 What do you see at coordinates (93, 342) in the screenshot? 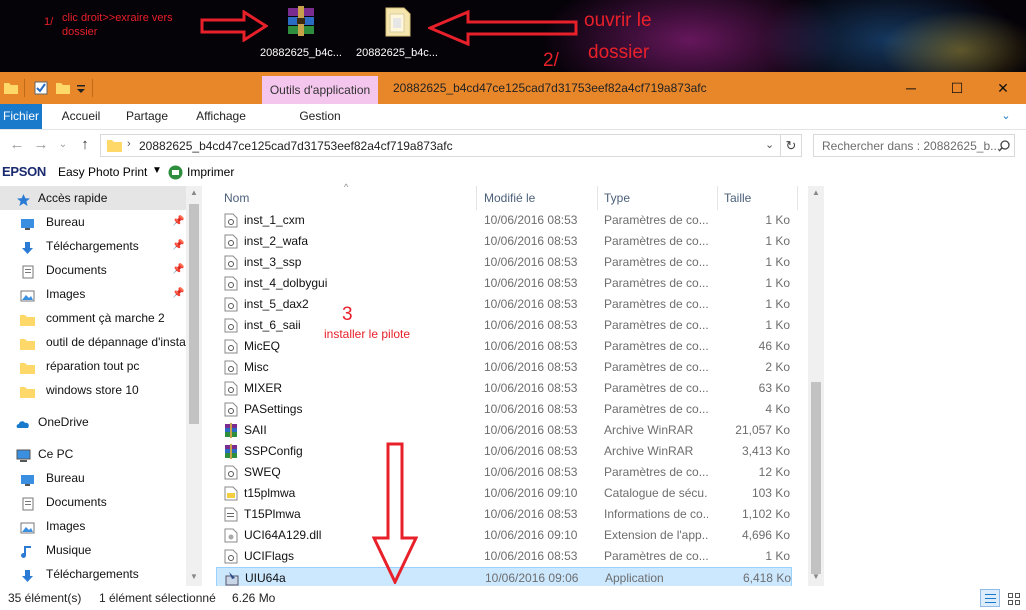
I see `sidebar-item: outil de dépannage d'insta` at bounding box center [93, 342].